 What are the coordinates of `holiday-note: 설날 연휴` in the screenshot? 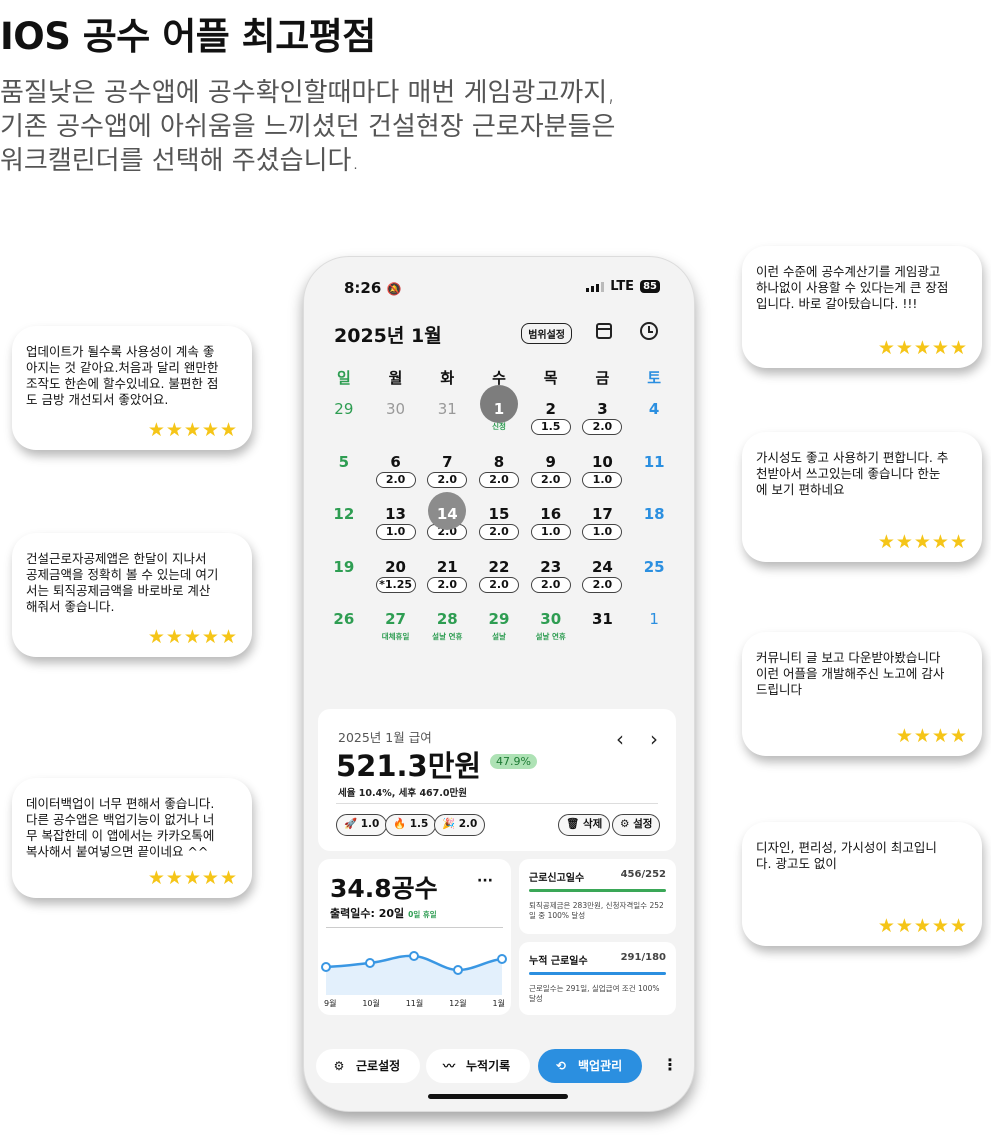 It's located at (447, 636).